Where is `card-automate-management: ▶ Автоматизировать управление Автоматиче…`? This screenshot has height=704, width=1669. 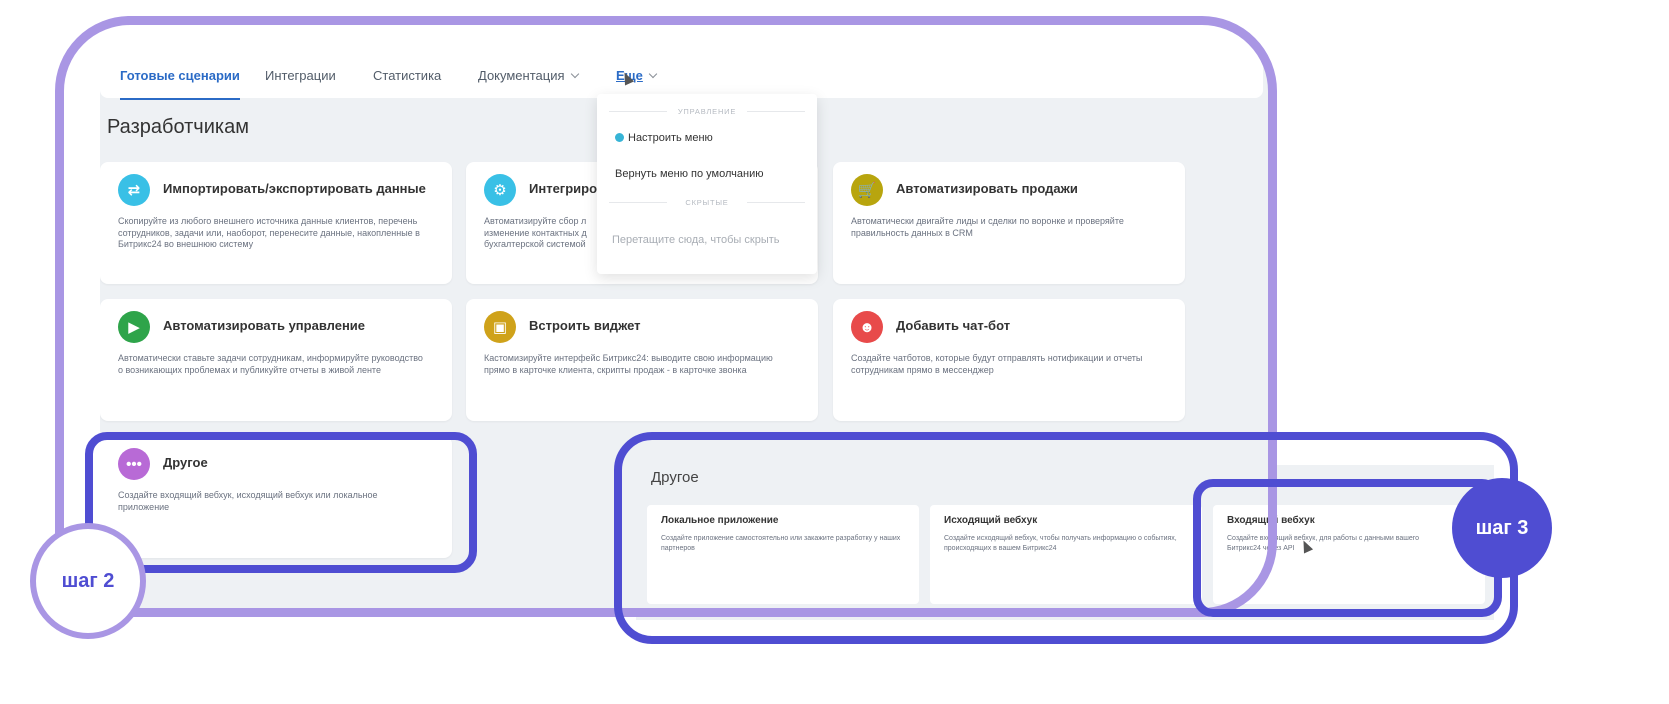
card-automate-management: ▶ Автоматизировать управление Автоматиче… is located at coordinates (276, 360).